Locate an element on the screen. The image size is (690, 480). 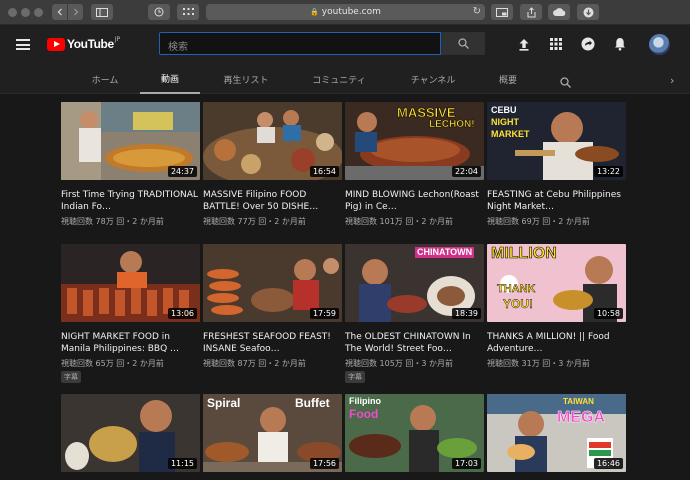
logo-text: YouTube is located at coordinates (90, 44).